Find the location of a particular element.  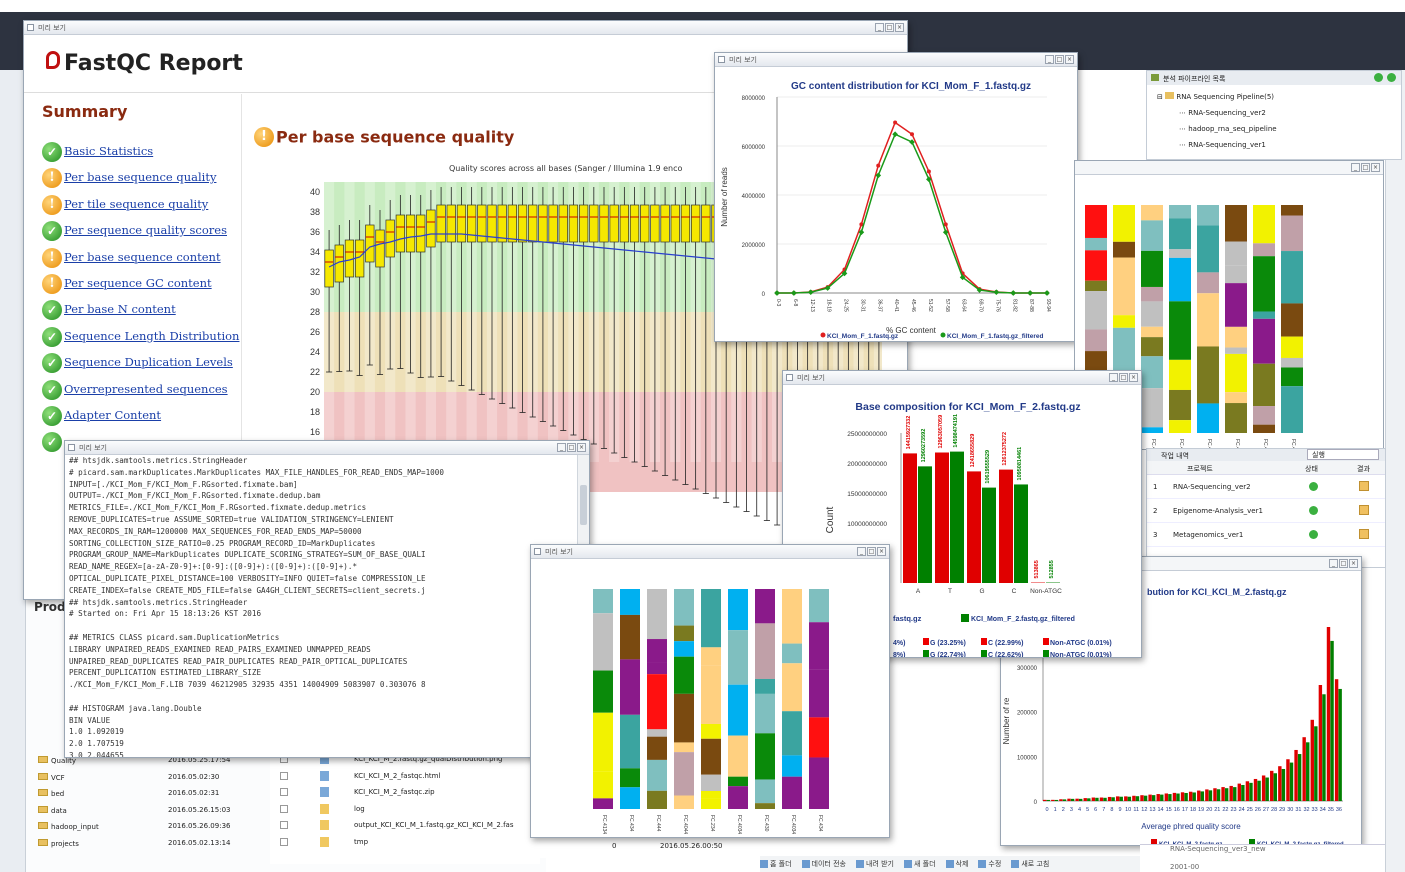

toolbar-button: 새 폴더 is located at coordinates (919, 864).